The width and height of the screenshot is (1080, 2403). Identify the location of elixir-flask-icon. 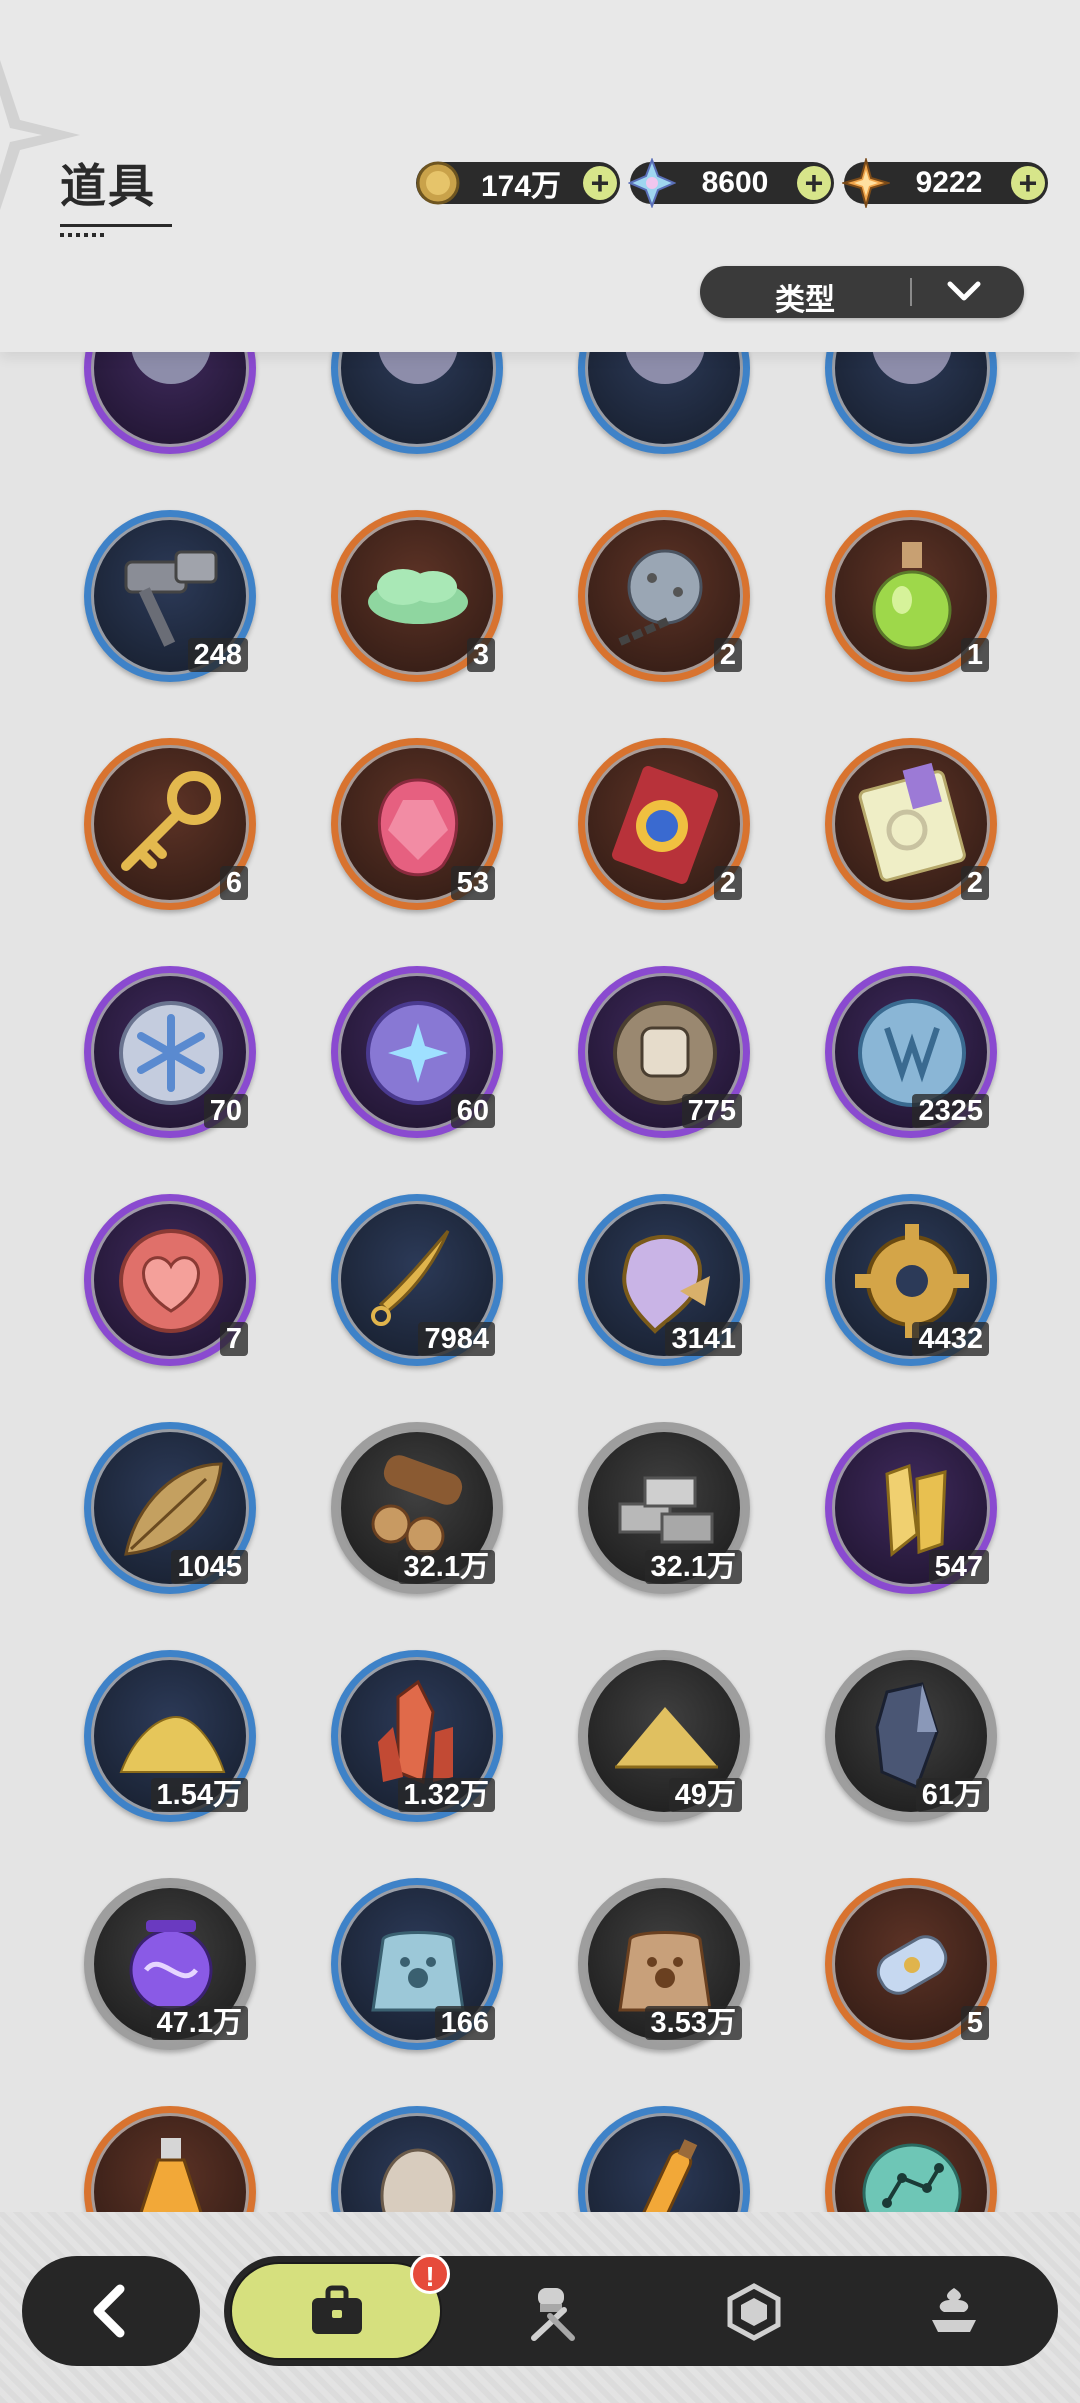
(171, 2175).